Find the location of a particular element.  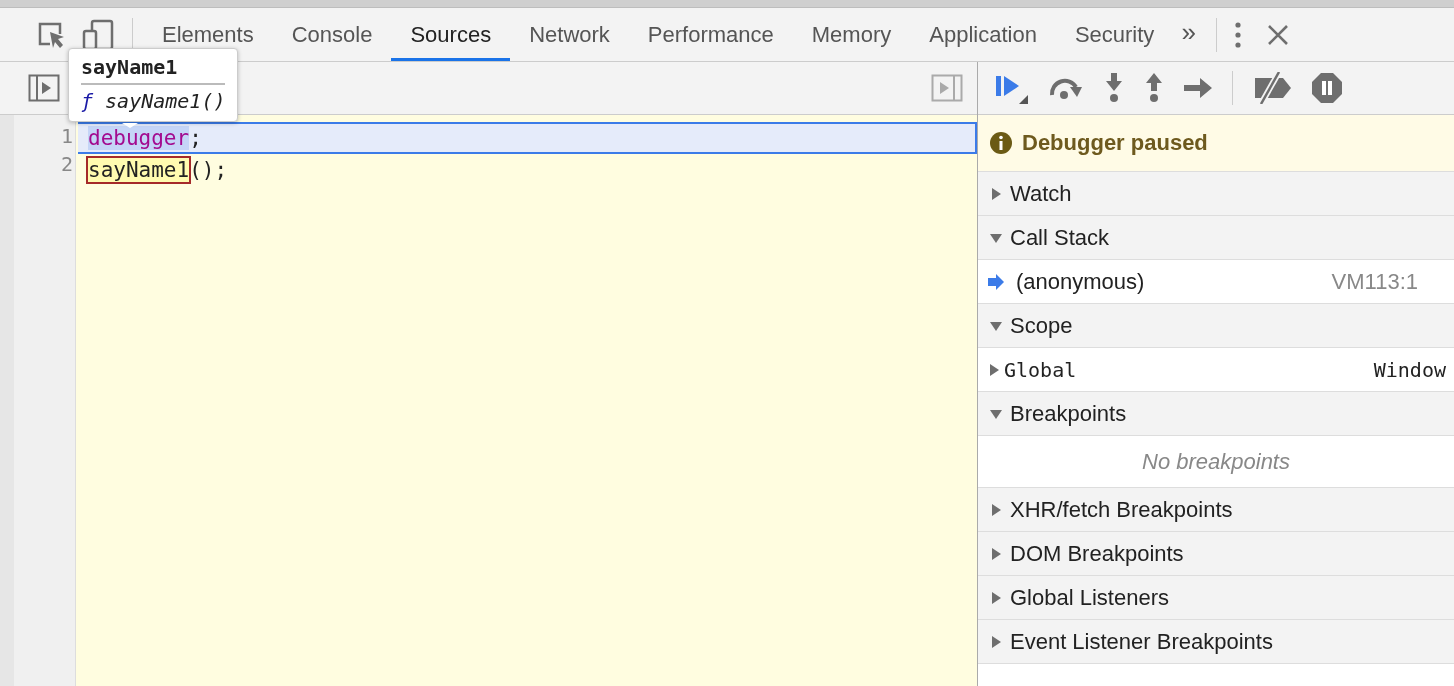

tooltip-title: sayName1 is located at coordinates (153, 70).